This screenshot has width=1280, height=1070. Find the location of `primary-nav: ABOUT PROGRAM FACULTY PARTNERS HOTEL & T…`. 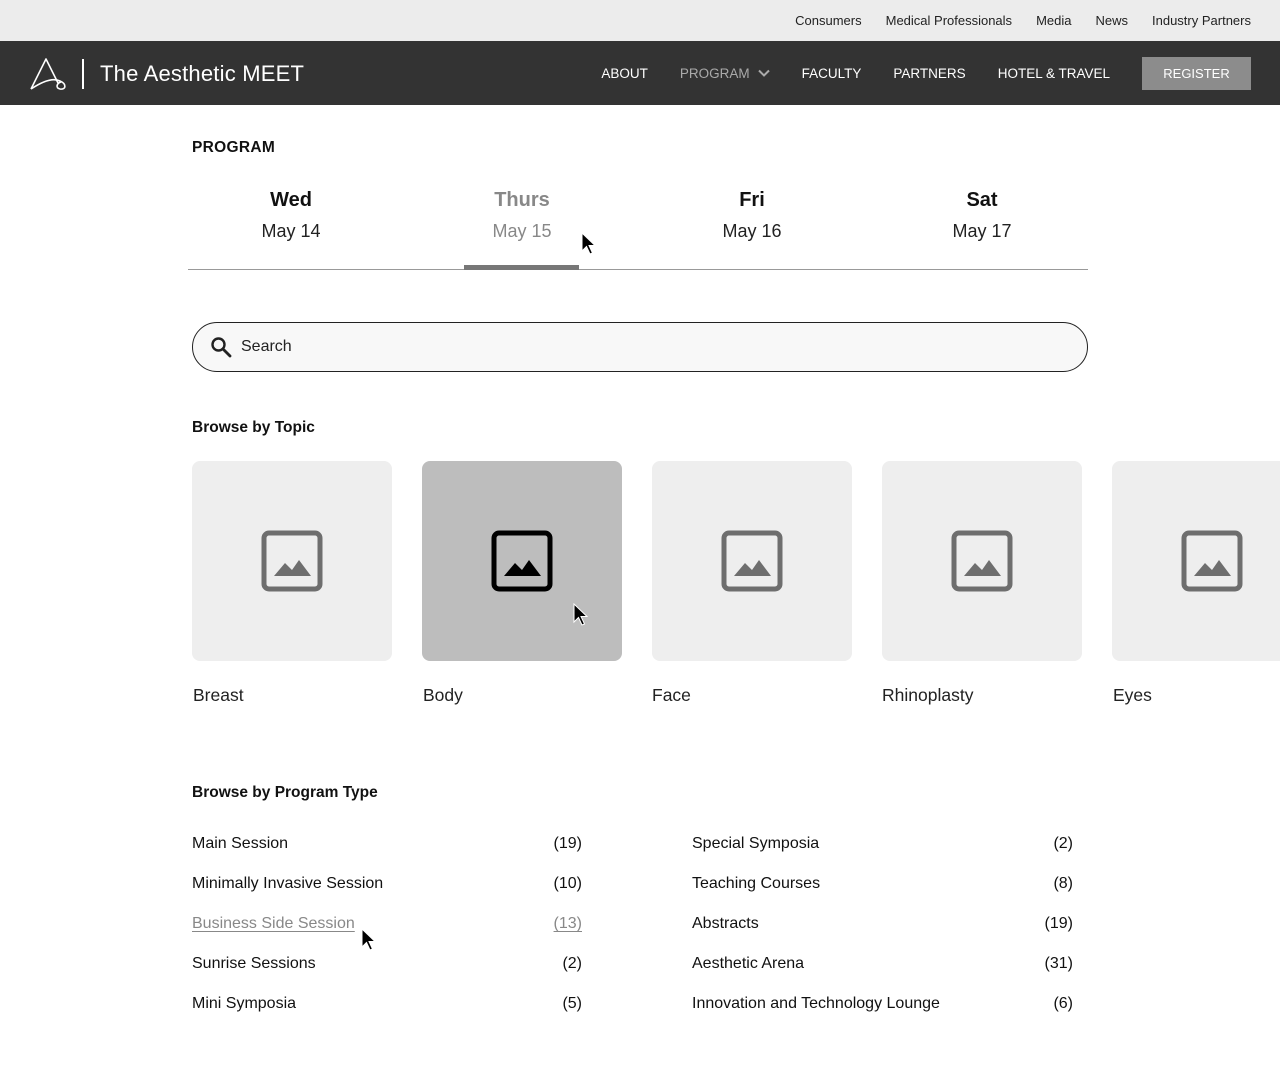

primary-nav: ABOUT PROGRAM FACULTY PARTNERS HOTEL & T… is located at coordinates (926, 73).